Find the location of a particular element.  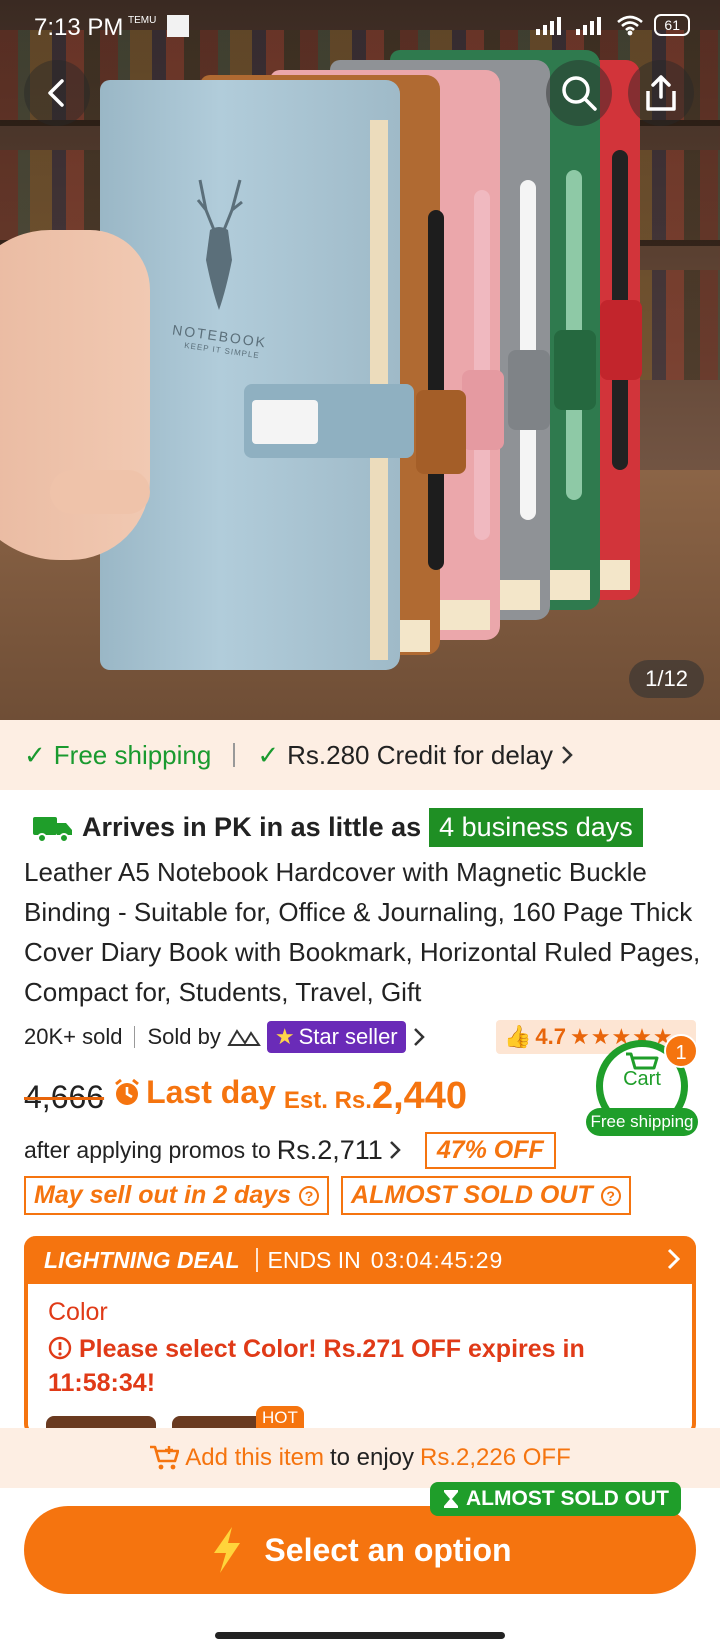

almost-sold-out-badge: ALMOST SOLD OUT ? is located at coordinates (486, 1195).